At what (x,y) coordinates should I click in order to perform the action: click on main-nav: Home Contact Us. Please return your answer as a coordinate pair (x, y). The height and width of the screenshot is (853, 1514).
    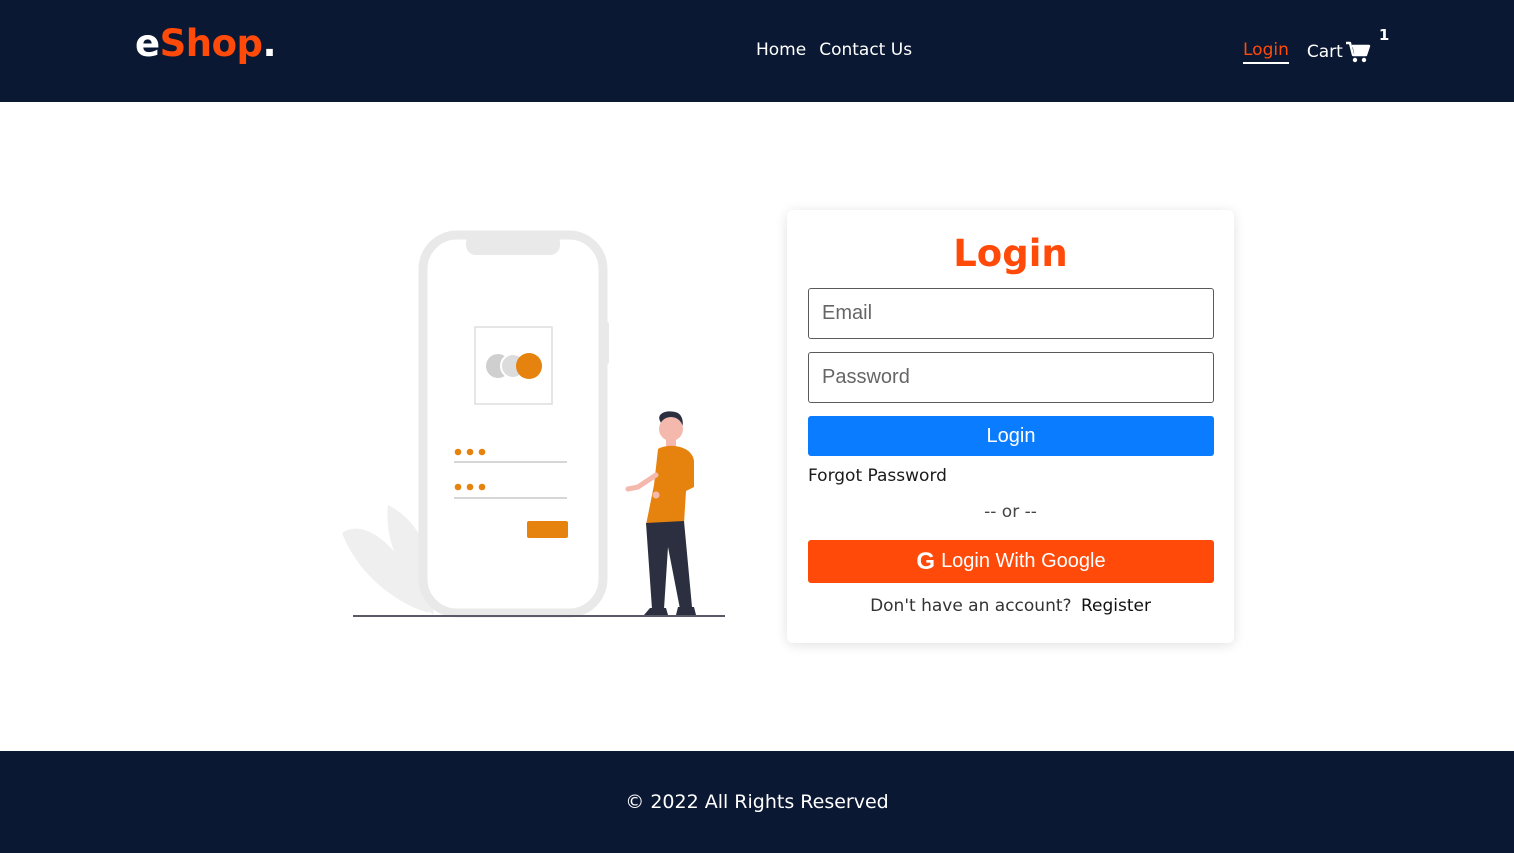
    Looking at the image, I should click on (834, 50).